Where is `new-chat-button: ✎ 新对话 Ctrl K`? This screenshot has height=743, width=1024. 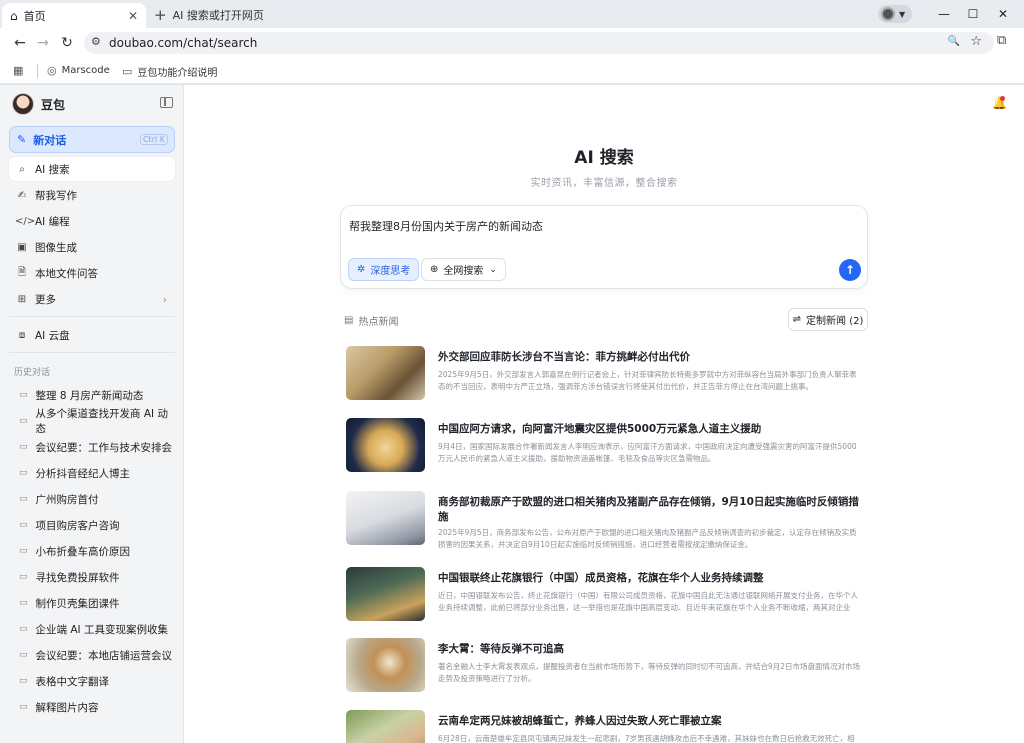 new-chat-button: ✎ 新对话 Ctrl K is located at coordinates (92, 139).